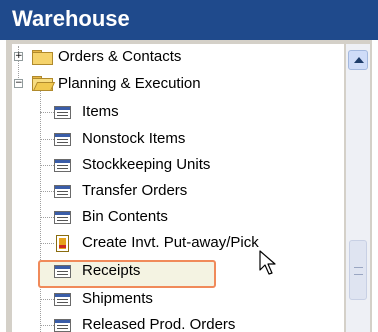 The width and height of the screenshot is (378, 332). What do you see at coordinates (170, 242) in the screenshot?
I see `tree-item-label: Create Invt. Put-away/Pick` at bounding box center [170, 242].